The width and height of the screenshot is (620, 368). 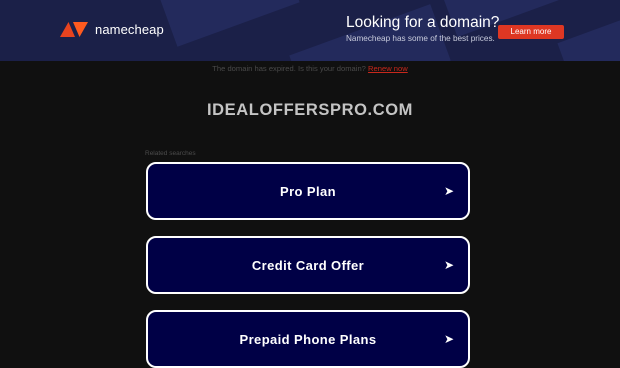 What do you see at coordinates (531, 32) in the screenshot?
I see `learn-more-button: Learn more` at bounding box center [531, 32].